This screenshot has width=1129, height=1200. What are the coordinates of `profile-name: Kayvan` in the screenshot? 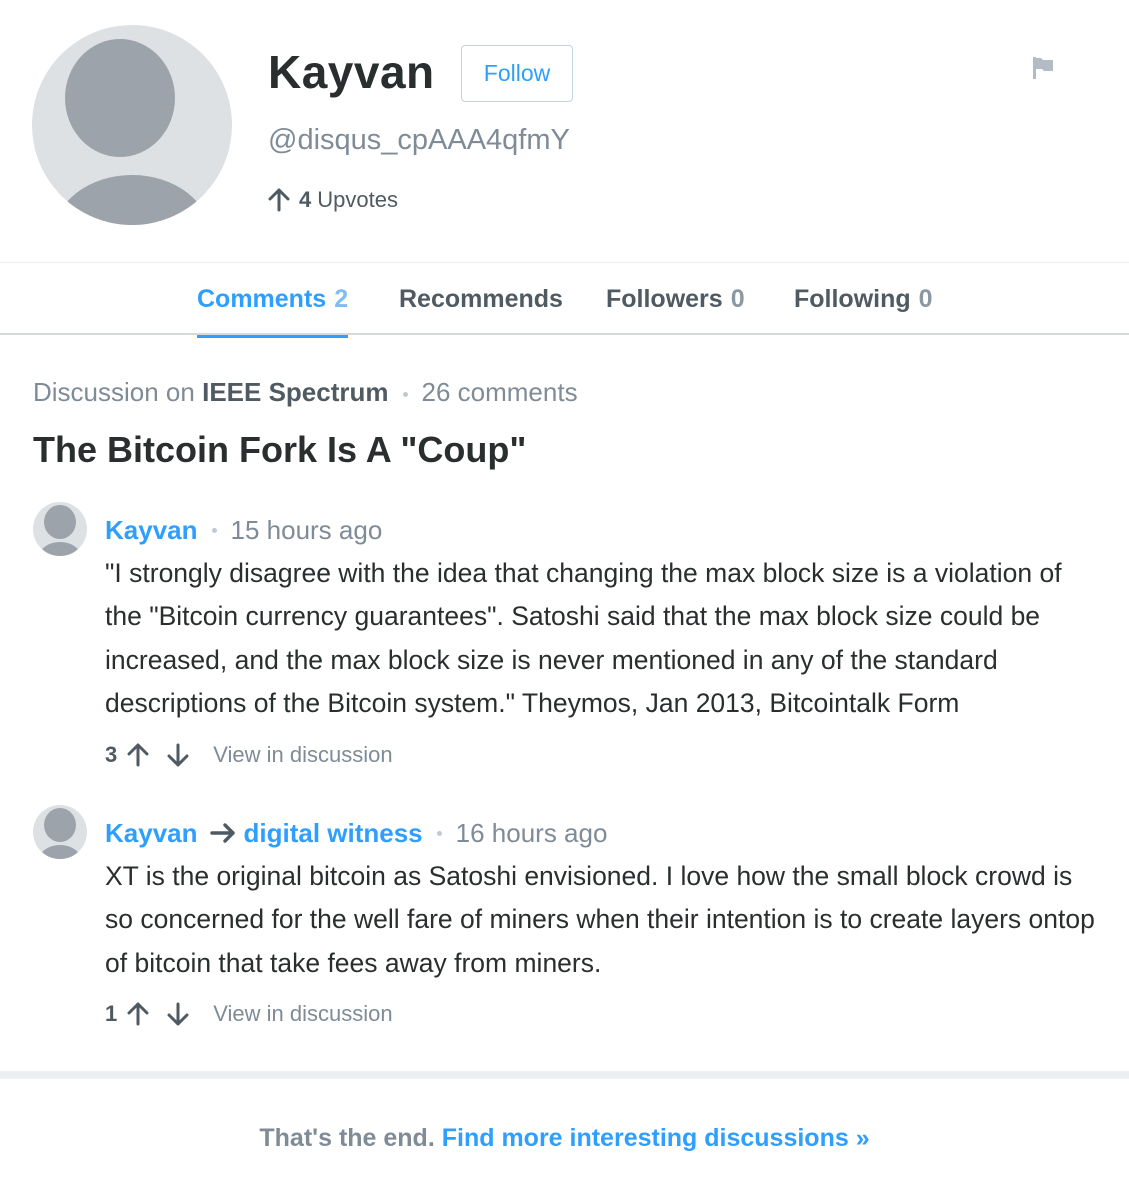 It's located at (351, 72).